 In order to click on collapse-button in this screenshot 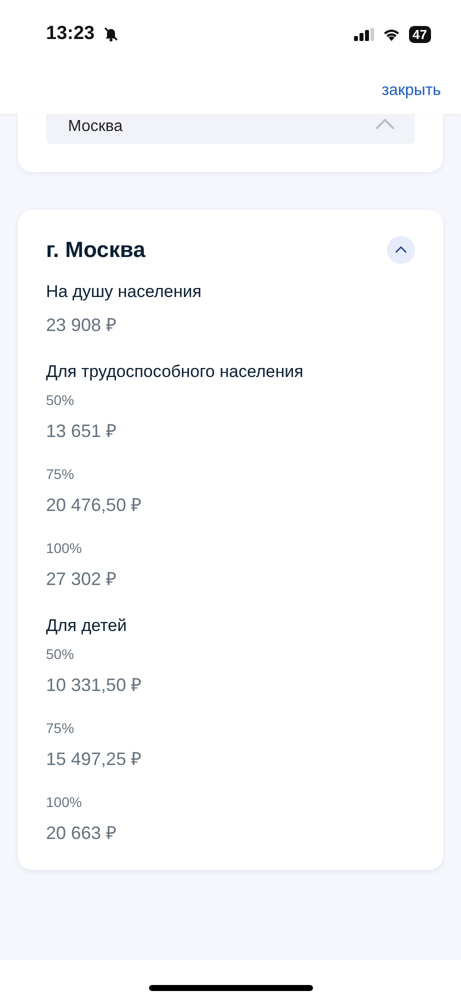, I will do `click(401, 250)`.